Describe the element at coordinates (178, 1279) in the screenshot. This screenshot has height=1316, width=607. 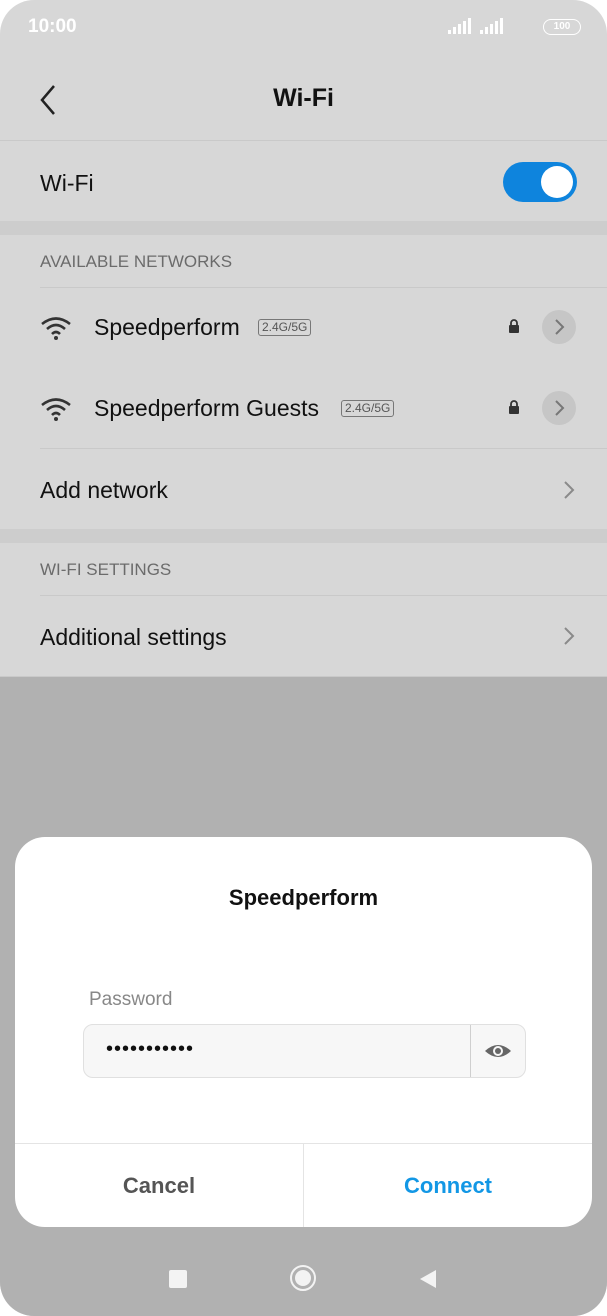
I see `recents-square-icon` at that location.